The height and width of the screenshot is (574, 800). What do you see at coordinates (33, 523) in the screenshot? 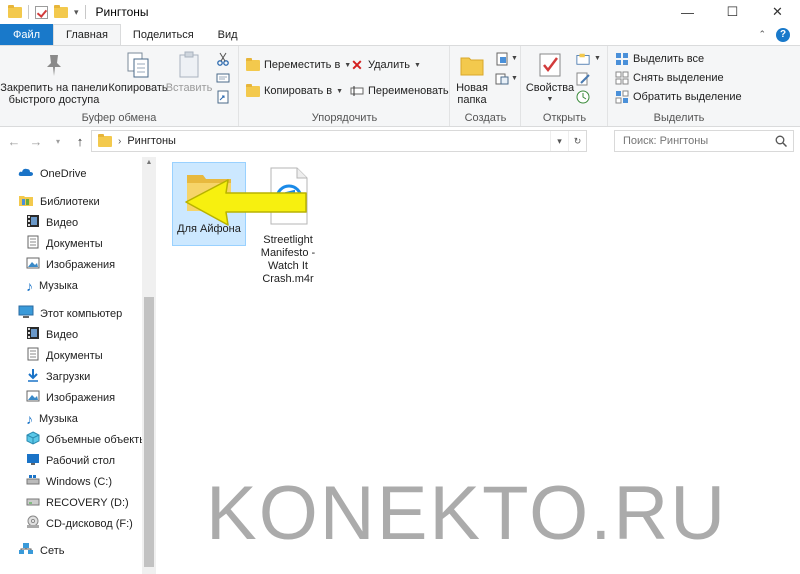
I see `cd-drive-icon` at bounding box center [33, 523].